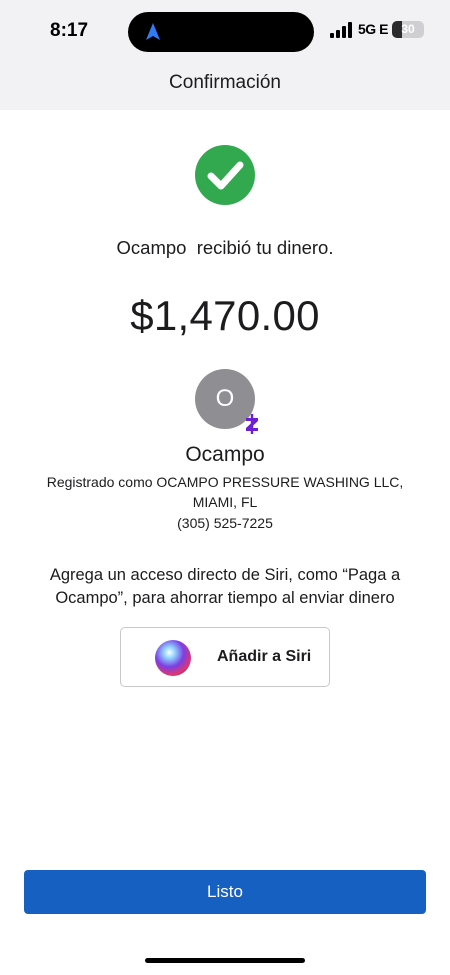 This screenshot has width=450, height=975. Describe the element at coordinates (373, 29) in the screenshot. I see `network-type: 5G E` at that location.